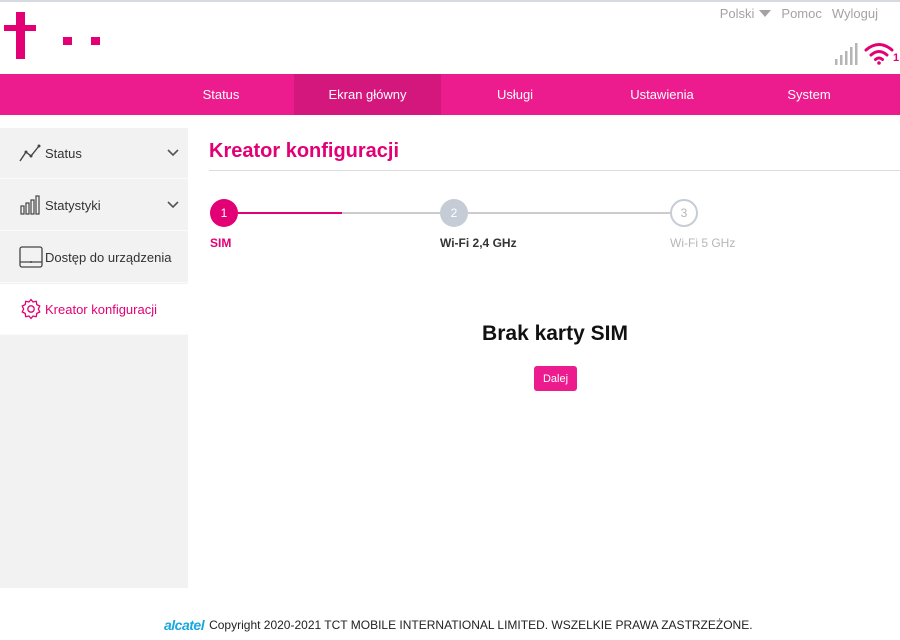 Image resolution: width=900 pixels, height=640 pixels. Describe the element at coordinates (367, 94) in the screenshot. I see `nav-tab-home: Ekran główny` at that location.